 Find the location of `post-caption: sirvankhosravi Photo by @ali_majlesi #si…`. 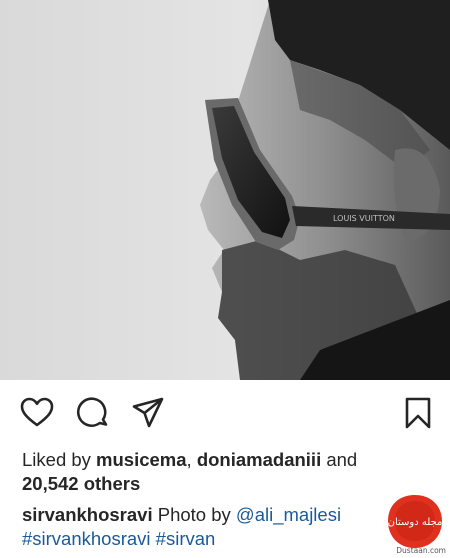

post-caption: sirvankhosravi Photo by @ali_majlesi #si… is located at coordinates (212, 527).